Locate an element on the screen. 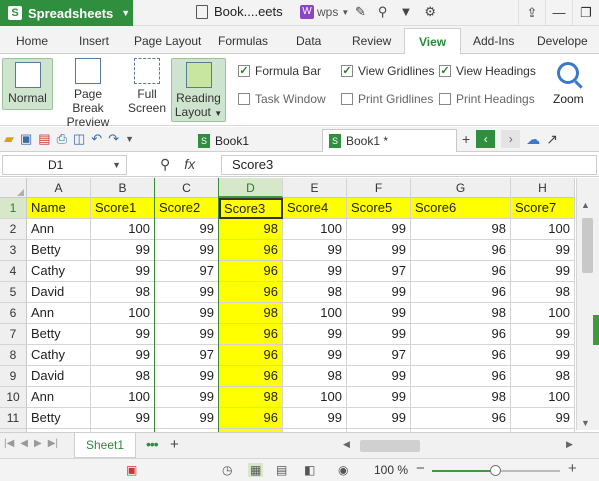 This screenshot has height=481, width=599. task-window-checkbox: Task Window is located at coordinates (282, 99).